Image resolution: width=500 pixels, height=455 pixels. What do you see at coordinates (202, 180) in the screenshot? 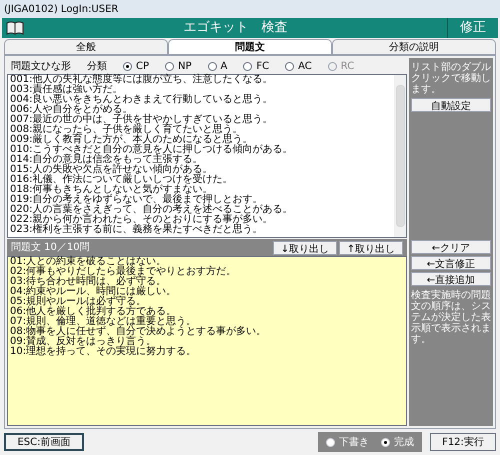
I see `list-item: 016:礼儀、作法について厳しいしつけを受けた。` at bounding box center [202, 180].